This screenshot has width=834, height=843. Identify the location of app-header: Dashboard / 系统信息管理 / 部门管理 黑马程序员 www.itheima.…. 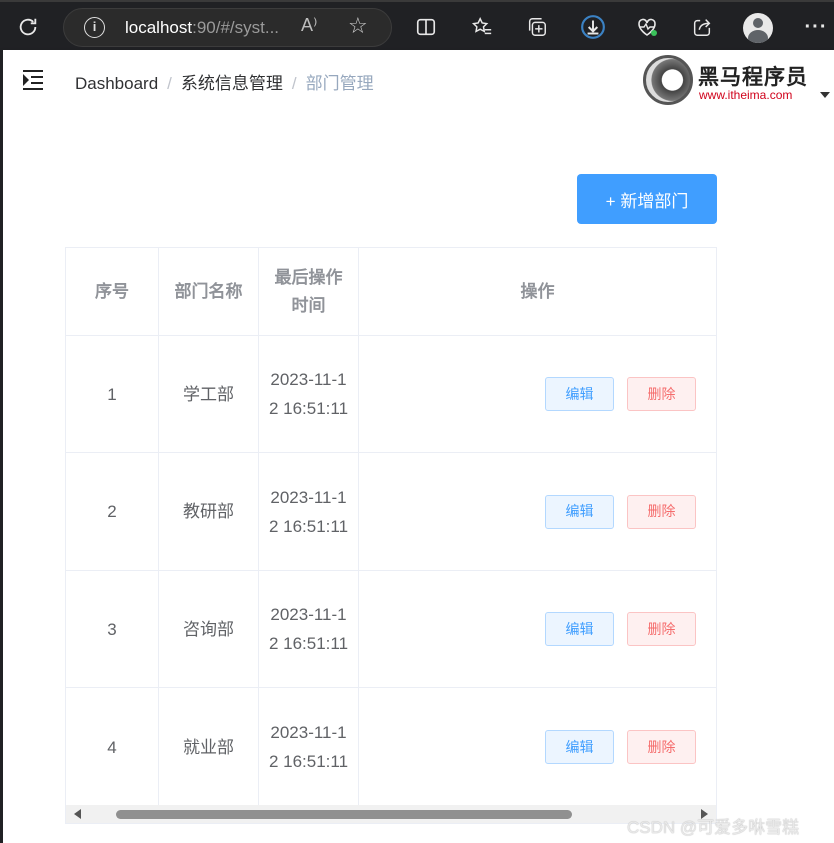
(417, 80).